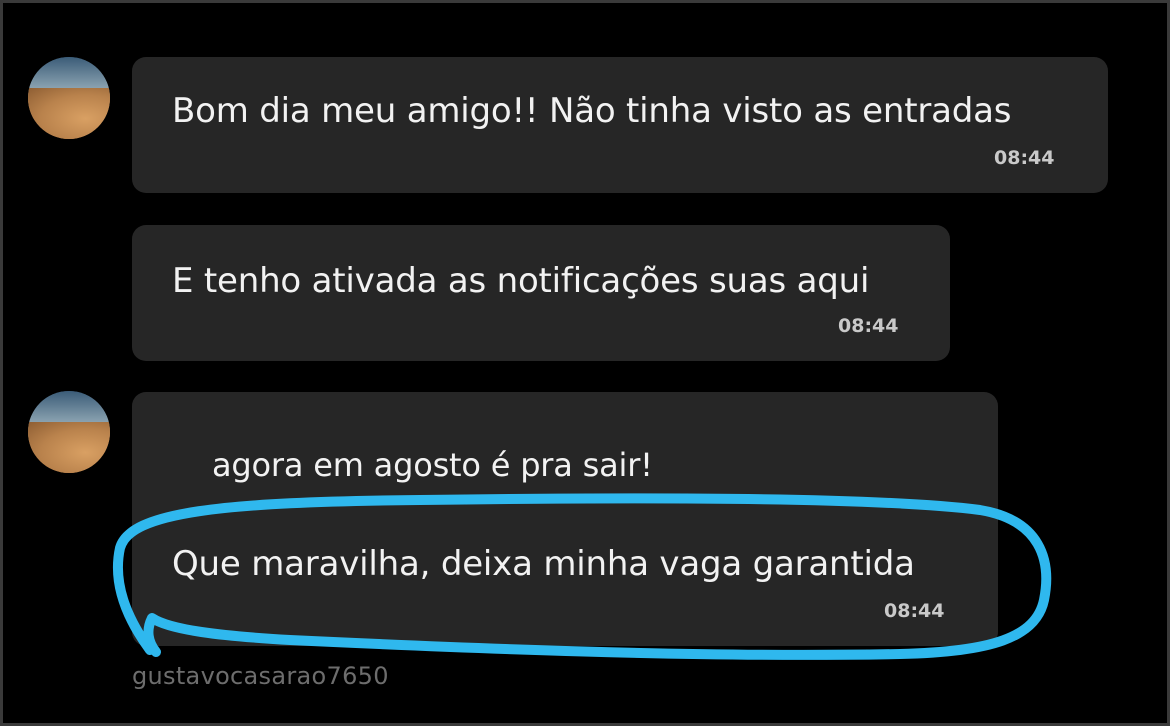 The height and width of the screenshot is (726, 1170). Describe the element at coordinates (260, 676) in the screenshot. I see `sender-username: gustavocasarao7650` at that location.